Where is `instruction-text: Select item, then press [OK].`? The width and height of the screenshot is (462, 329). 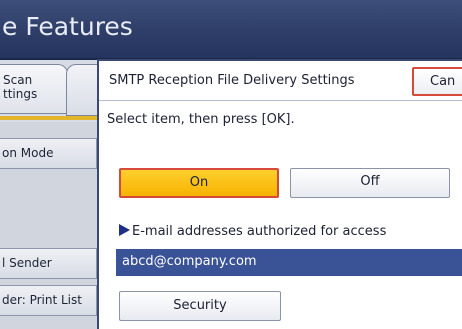 instruction-text: Select item, then press [OK]. is located at coordinates (201, 119).